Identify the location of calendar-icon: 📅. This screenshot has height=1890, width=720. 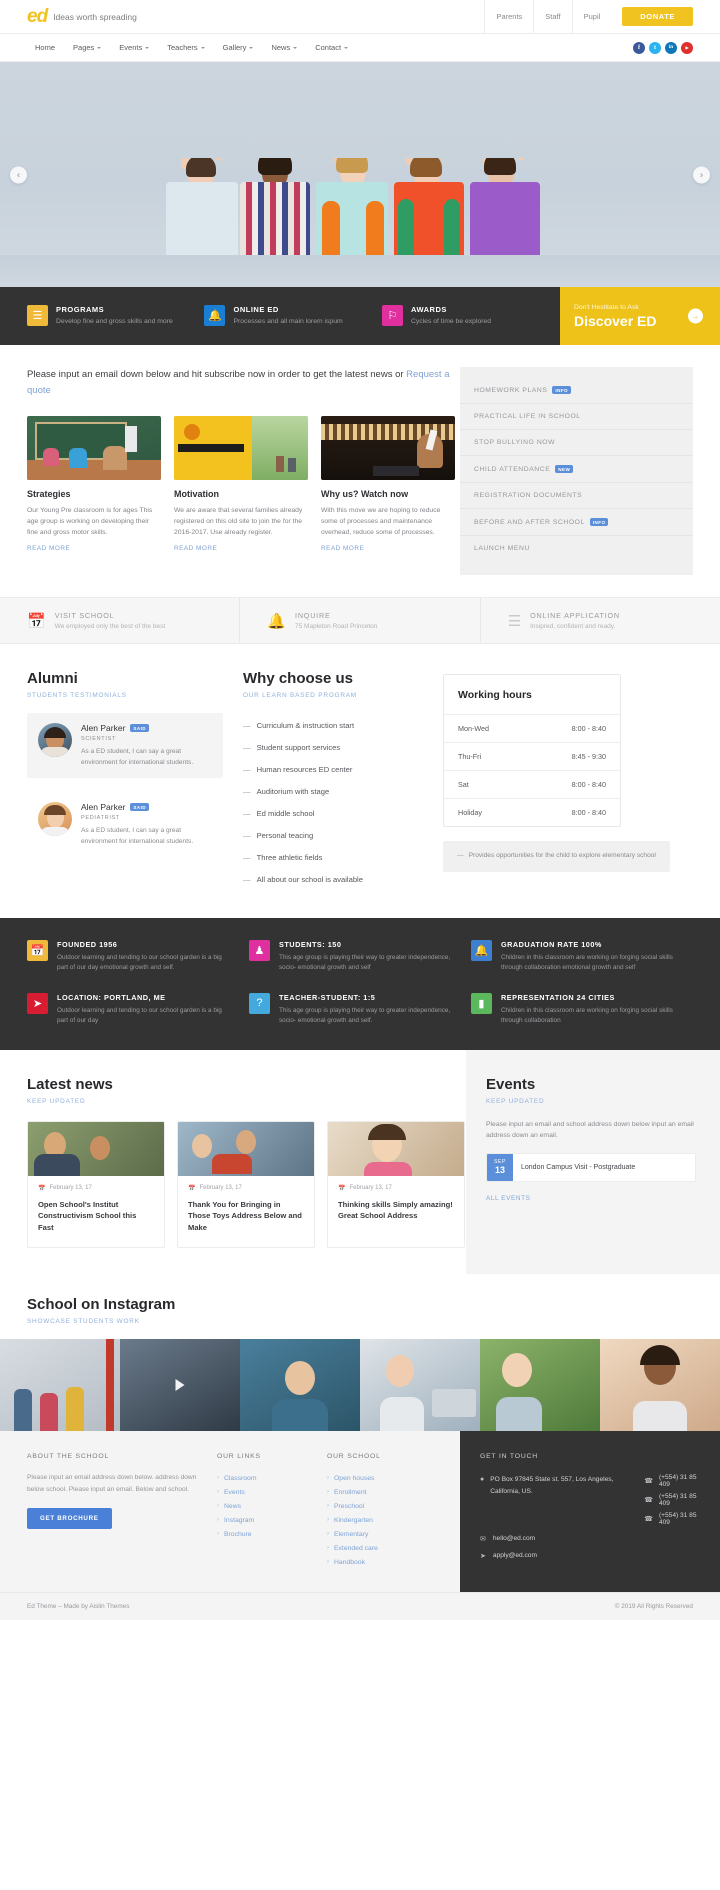
(192, 1188).